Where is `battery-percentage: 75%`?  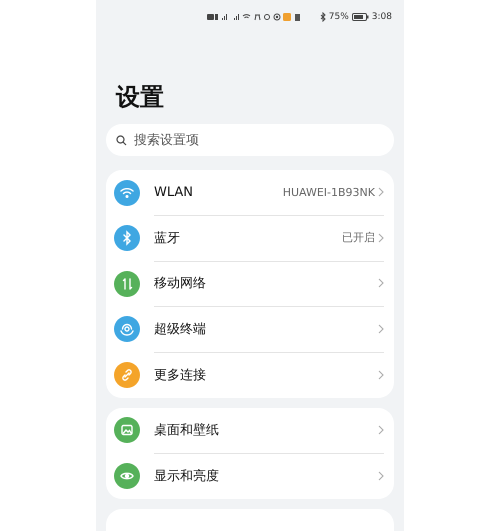 battery-percentage: 75% is located at coordinates (338, 17).